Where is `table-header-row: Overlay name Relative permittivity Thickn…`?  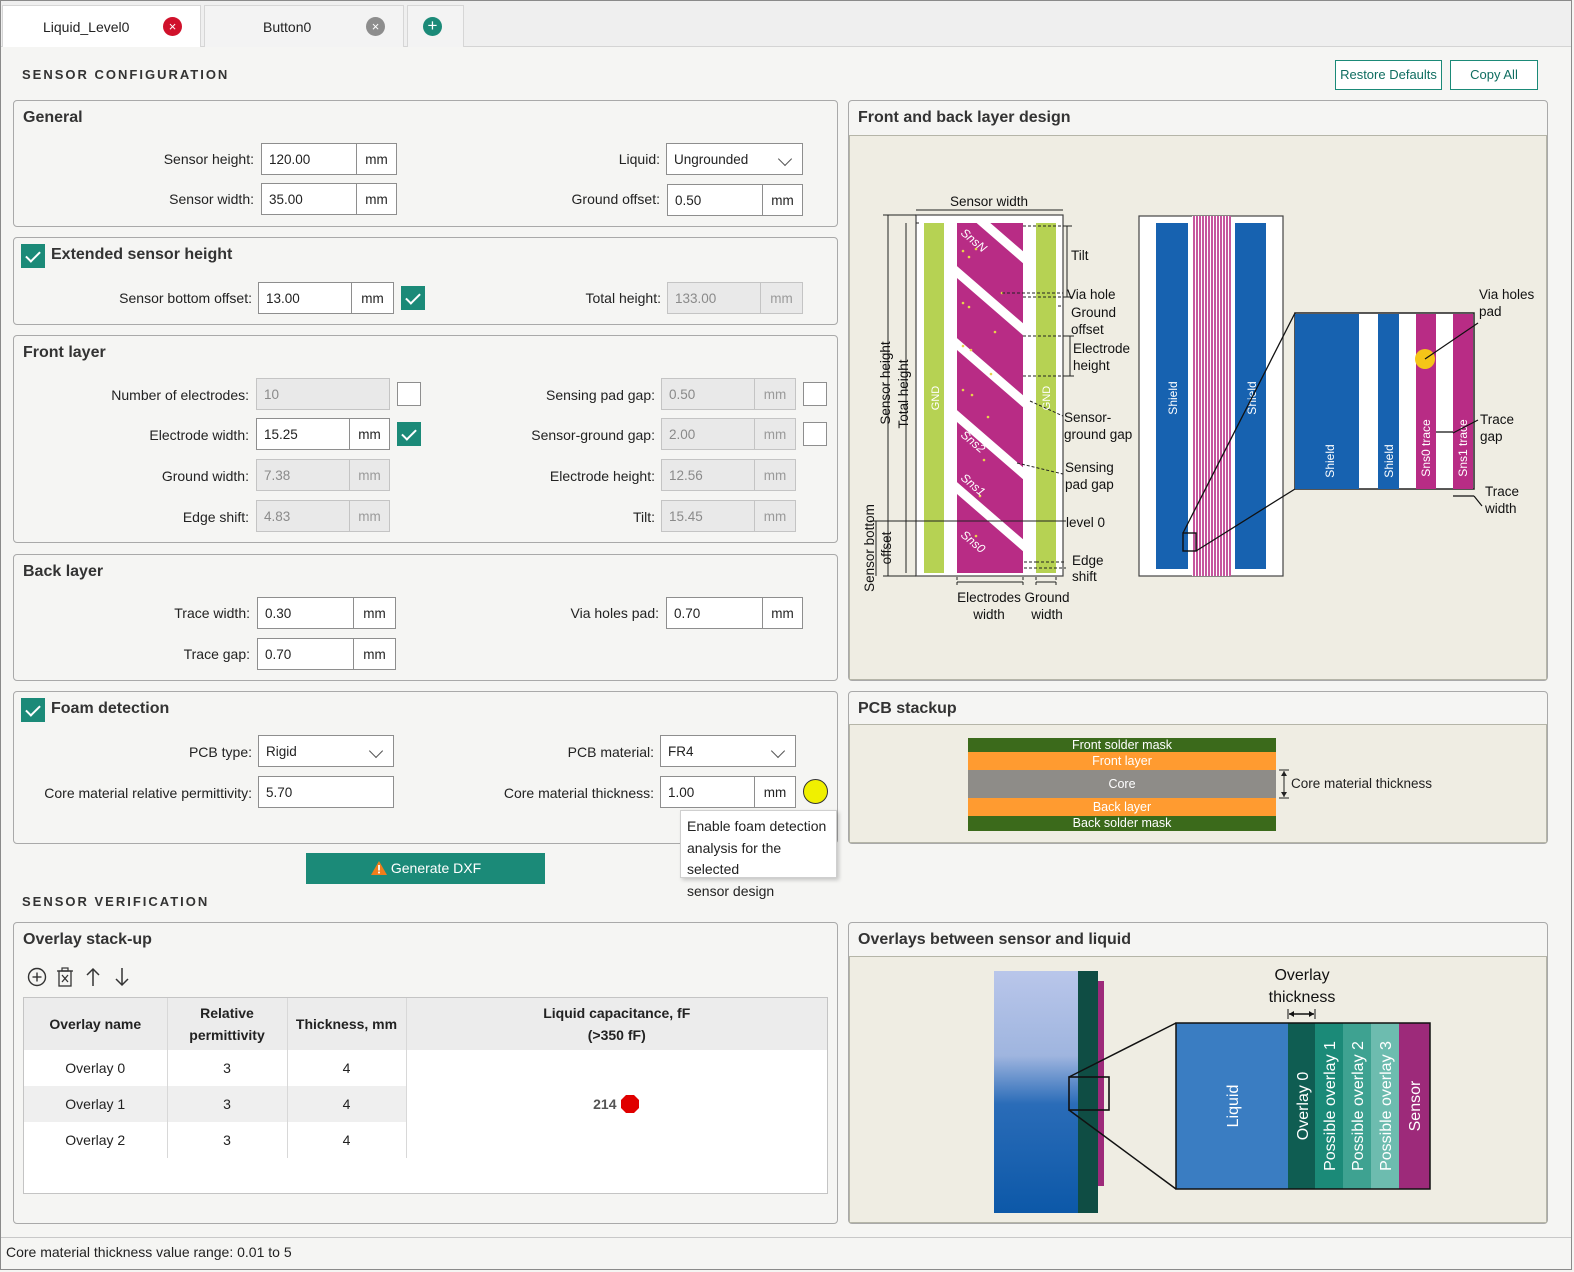 table-header-row: Overlay name Relative permittivity Thickn… is located at coordinates (425, 1024).